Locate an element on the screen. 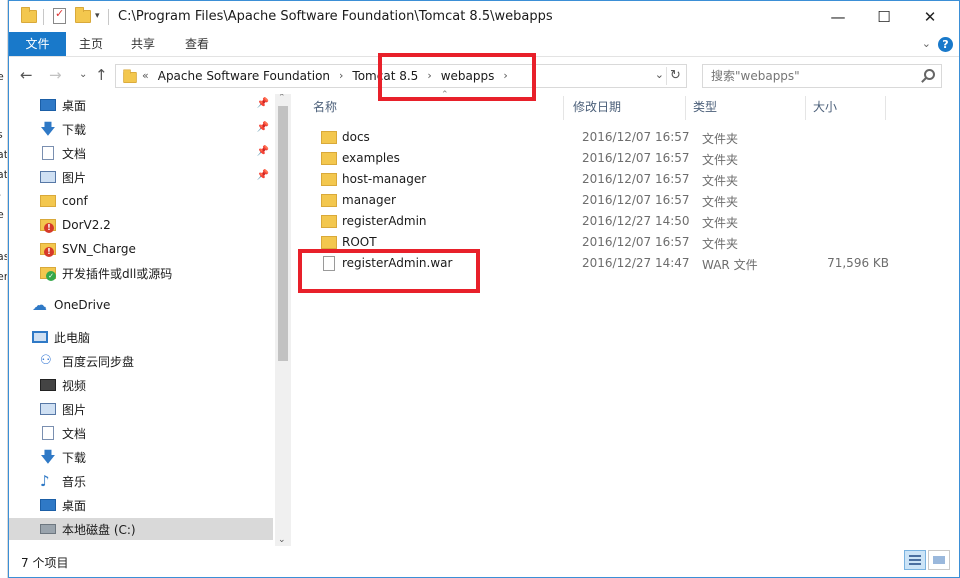 This screenshot has width=960, height=578. desktop-icon is located at coordinates (48, 505).